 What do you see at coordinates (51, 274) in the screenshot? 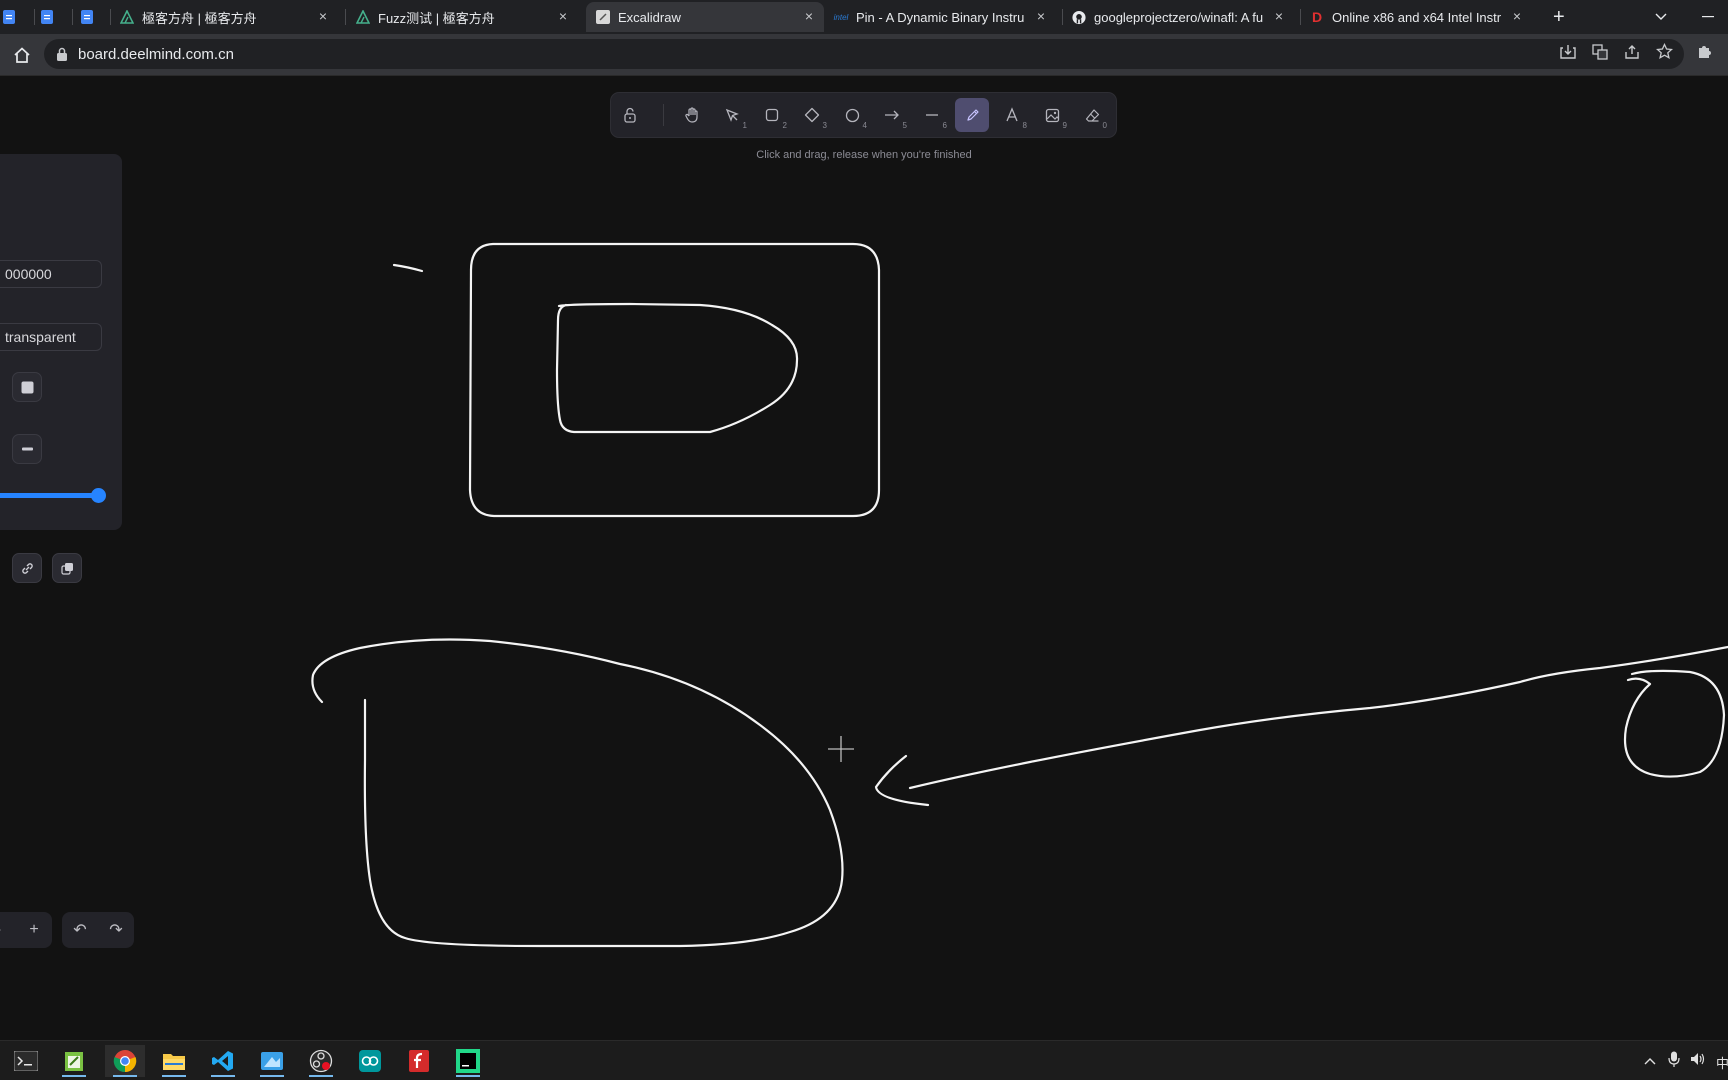
I see `stroke-color-input: 000000` at bounding box center [51, 274].